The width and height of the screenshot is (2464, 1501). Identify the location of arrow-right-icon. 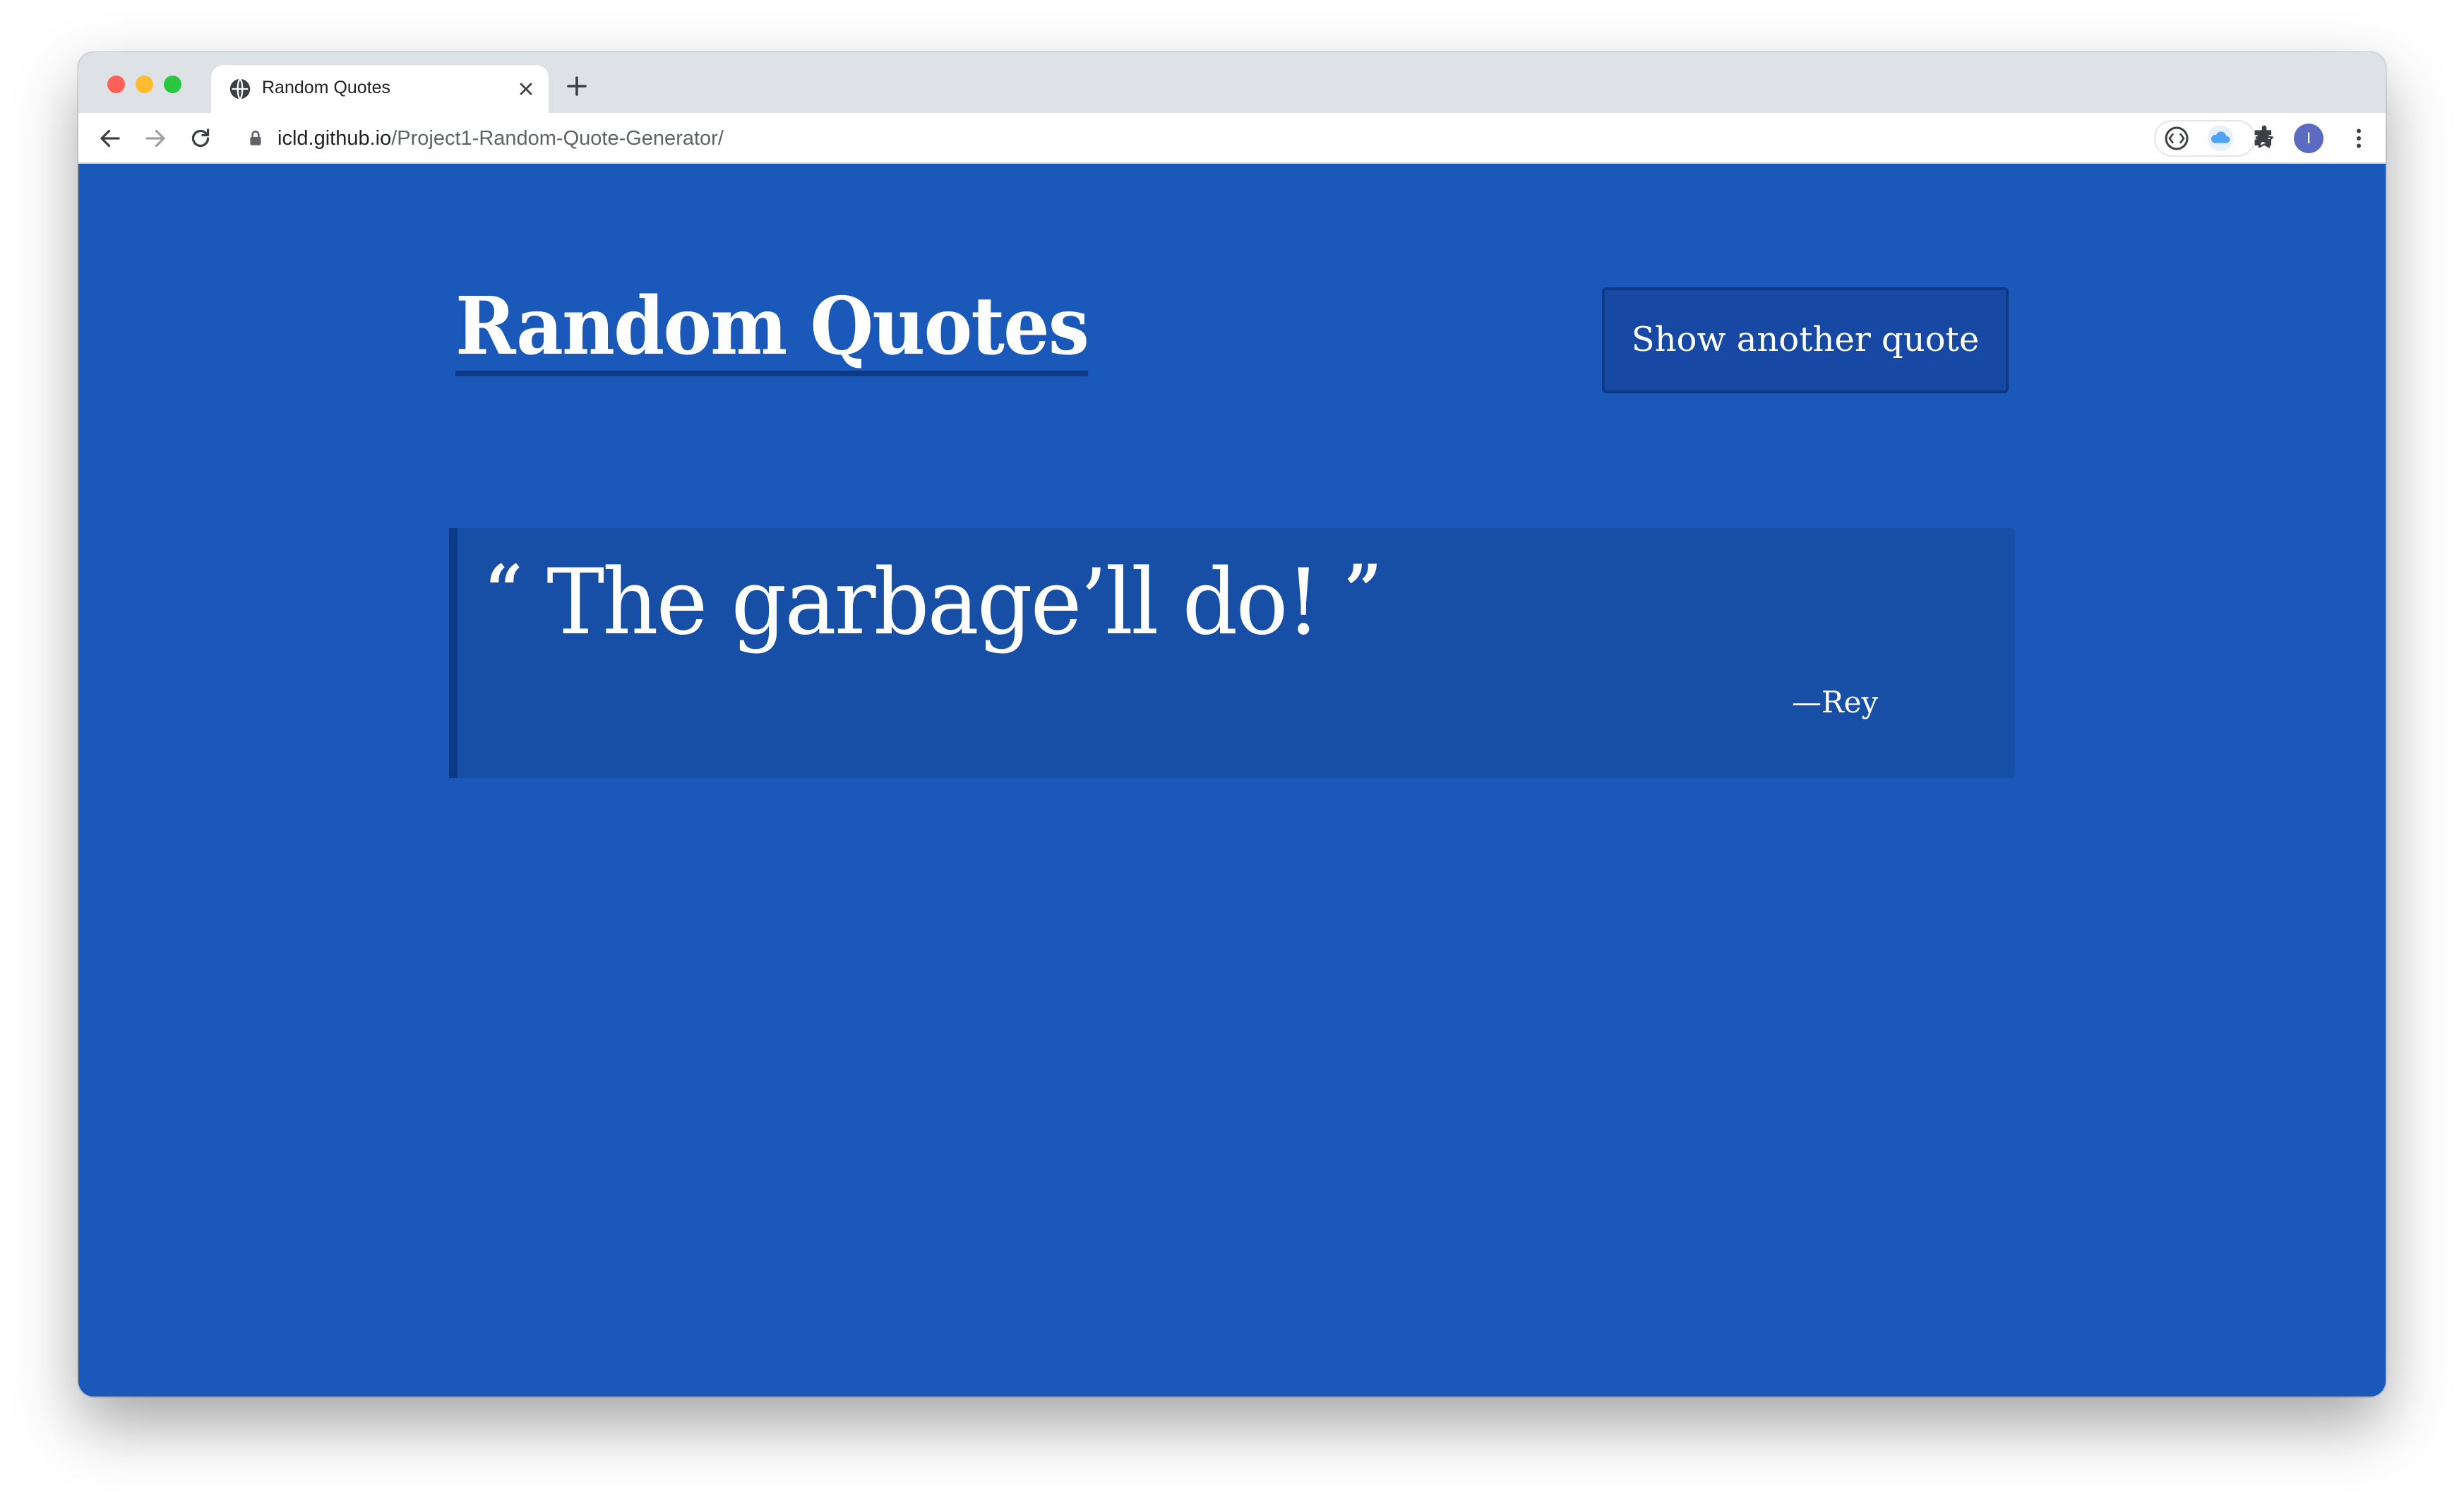
(155, 138).